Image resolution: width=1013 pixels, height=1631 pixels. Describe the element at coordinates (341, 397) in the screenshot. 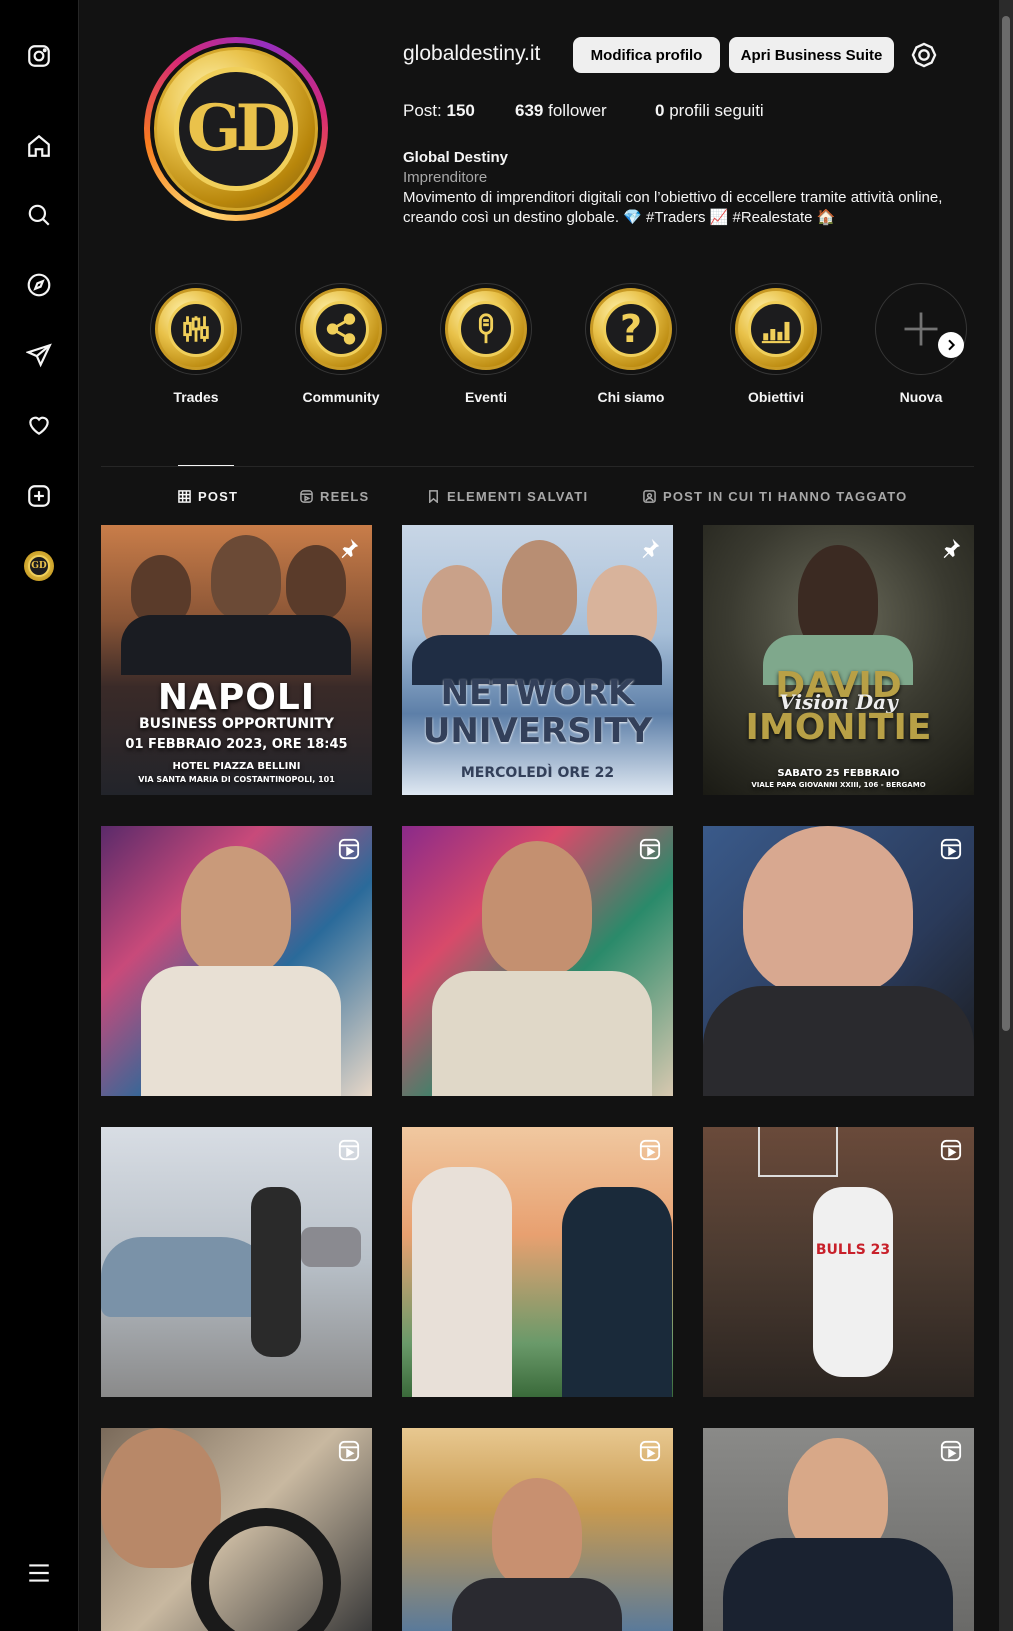

I see `highlight-label: Community` at that location.